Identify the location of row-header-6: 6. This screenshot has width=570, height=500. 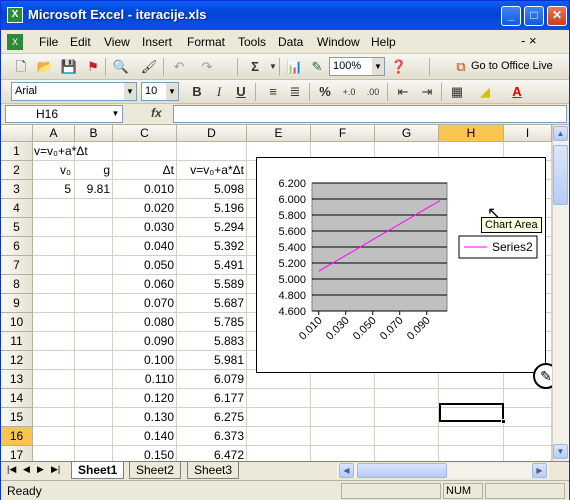
(17, 246).